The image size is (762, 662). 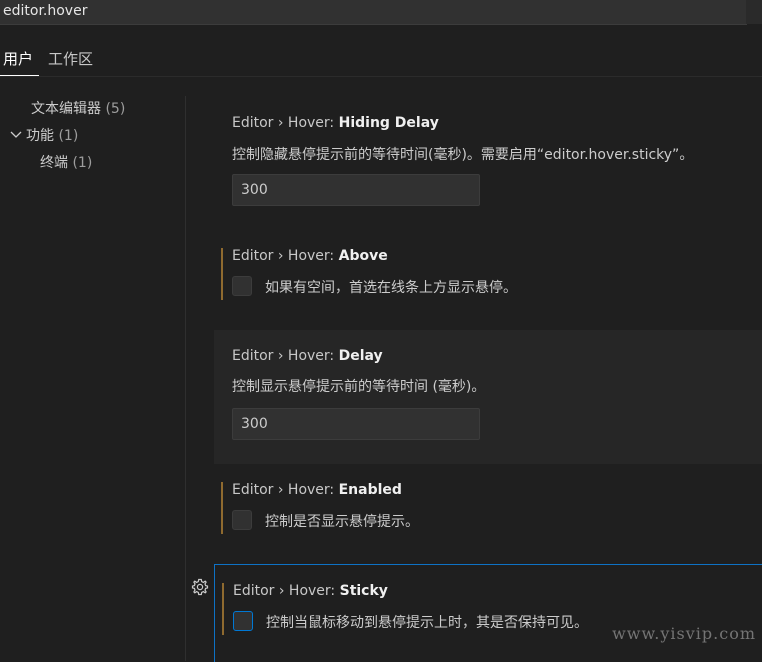 What do you see at coordinates (66, 109) in the screenshot?
I see `toc-item-label: 文本编辑器` at bounding box center [66, 109].